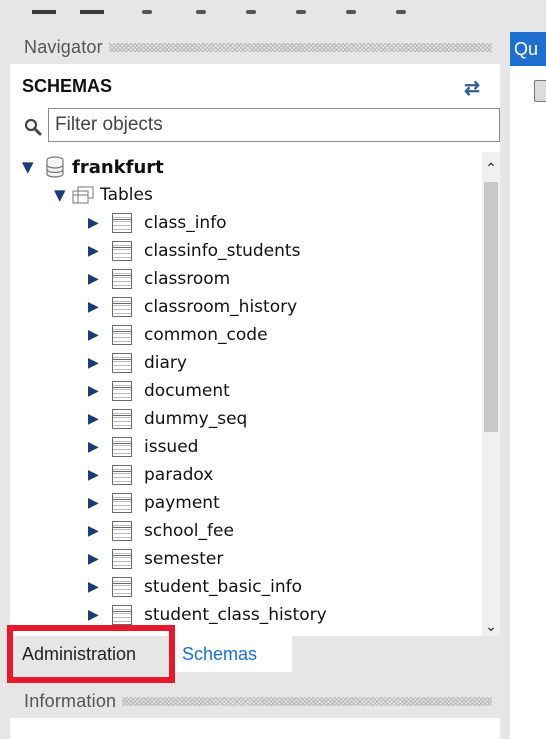 The image size is (546, 739). Describe the element at coordinates (540, 91) in the screenshot. I see `open-file-icon` at that location.